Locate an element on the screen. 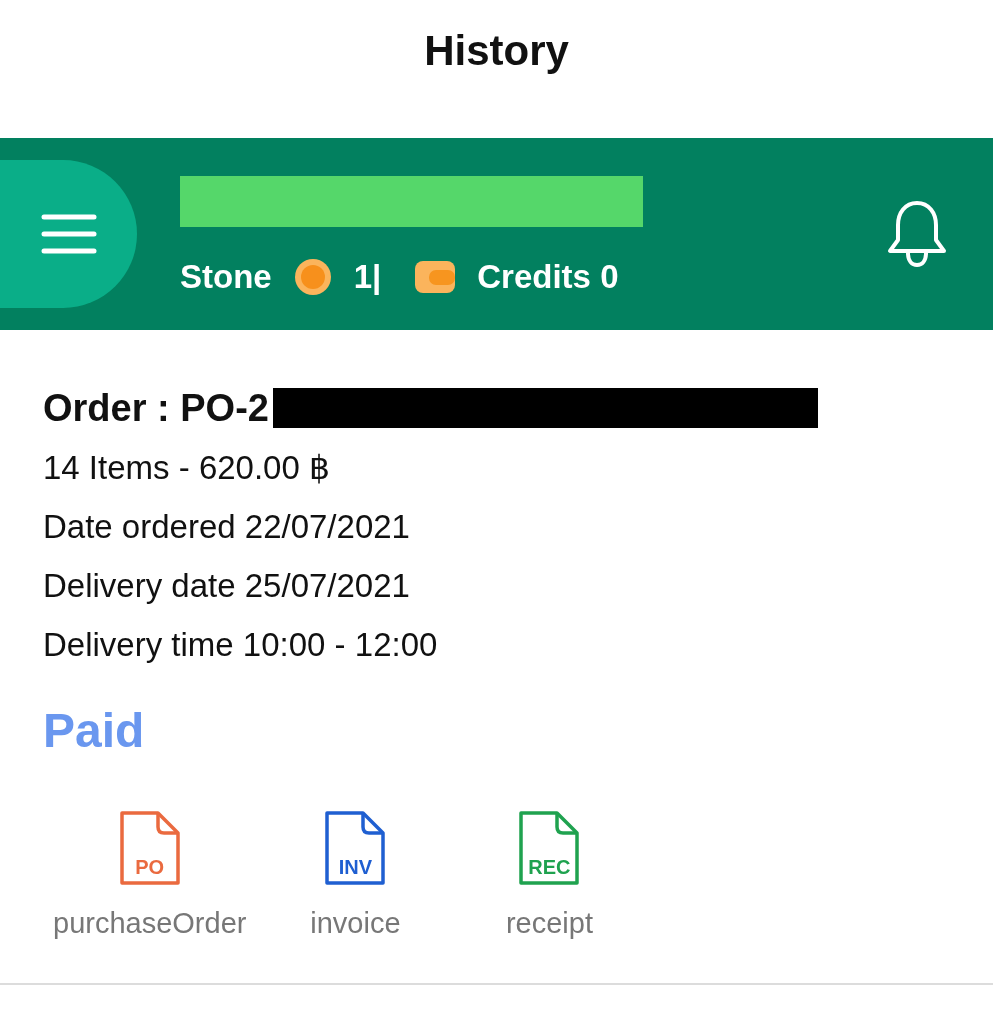 This screenshot has height=1024, width=993. document-button: REC receipt is located at coordinates (549, 875).